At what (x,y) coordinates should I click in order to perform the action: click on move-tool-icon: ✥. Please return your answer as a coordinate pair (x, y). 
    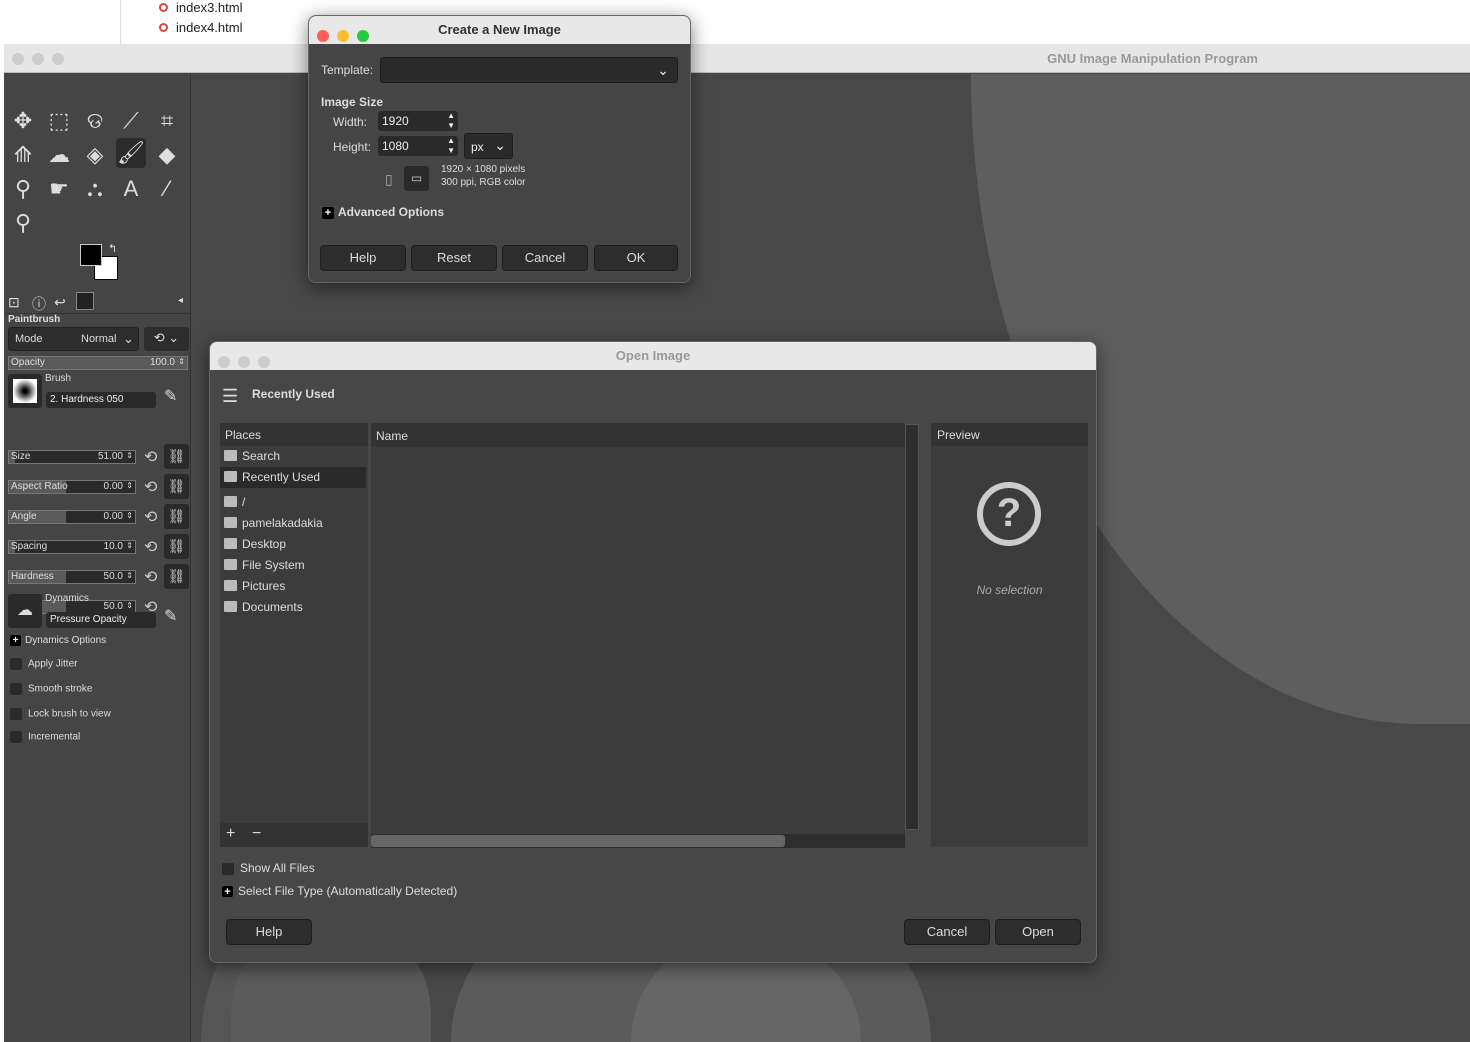
    Looking at the image, I should click on (23, 121).